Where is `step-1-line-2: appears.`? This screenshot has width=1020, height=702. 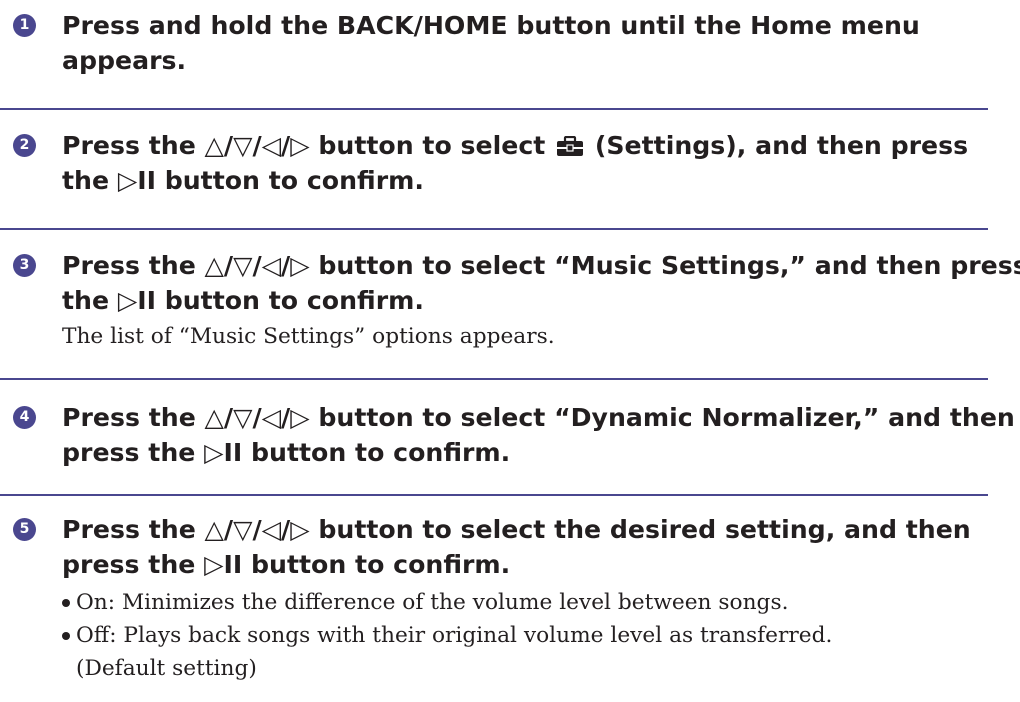 step-1-line-2: appears. is located at coordinates (124, 60).